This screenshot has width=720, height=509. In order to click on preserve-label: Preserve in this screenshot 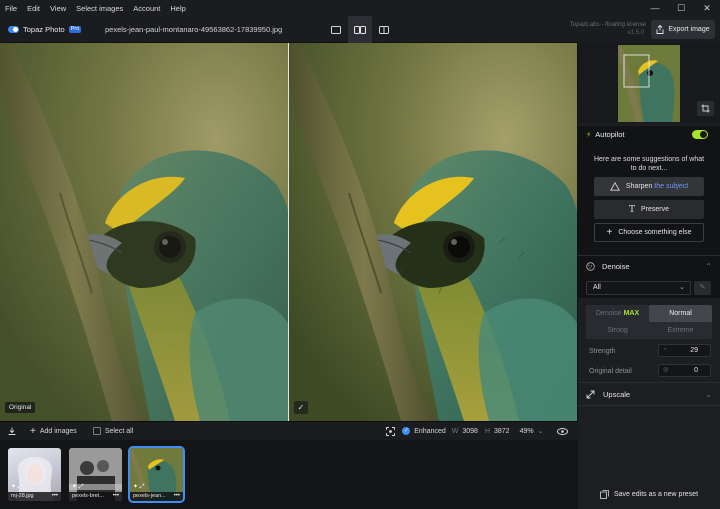, I will do `click(655, 209)`.